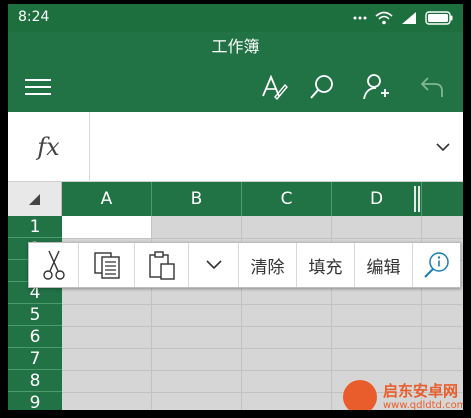  Describe the element at coordinates (417, 199) in the screenshot. I see `column-resize-handle` at that location.